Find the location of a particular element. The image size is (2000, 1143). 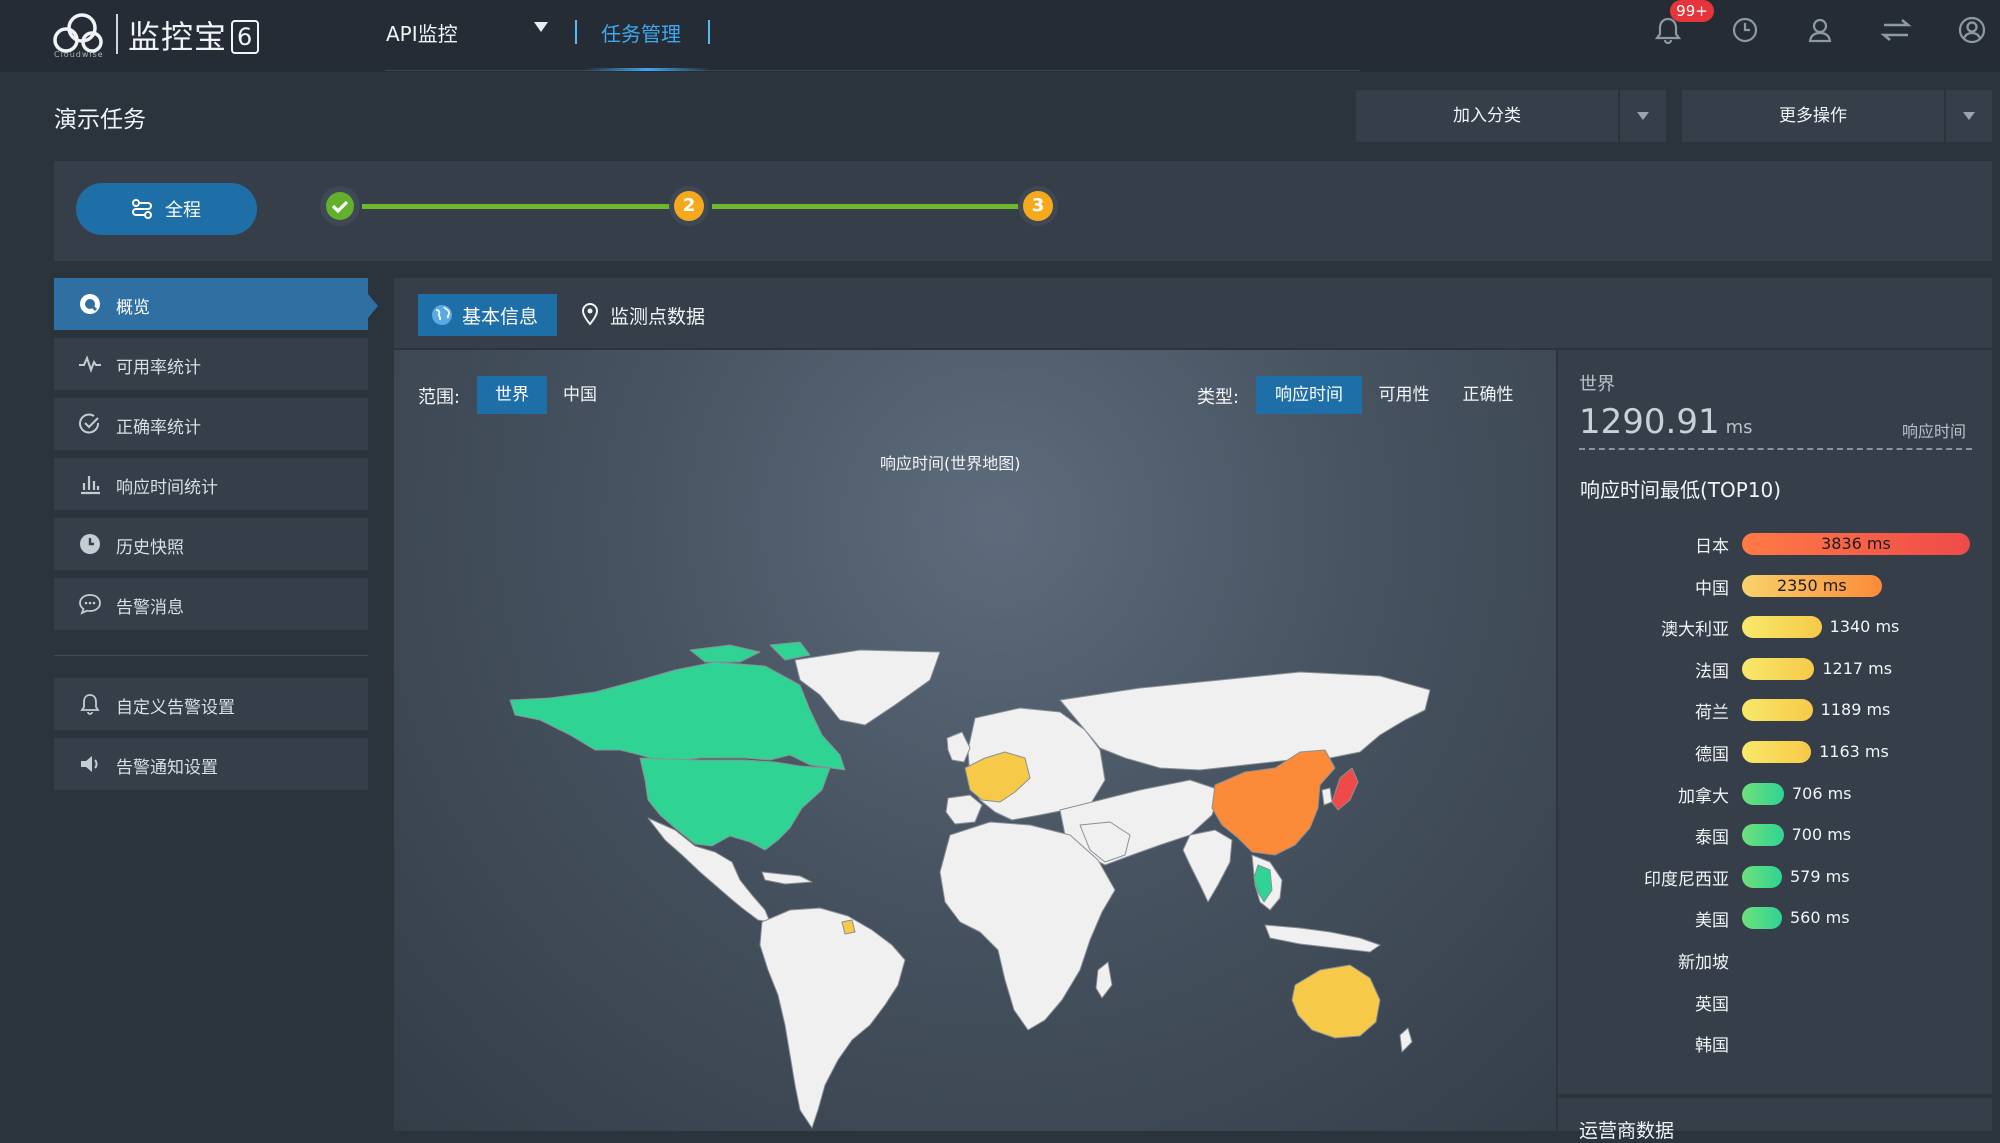

step-3: 3 is located at coordinates (1038, 206).